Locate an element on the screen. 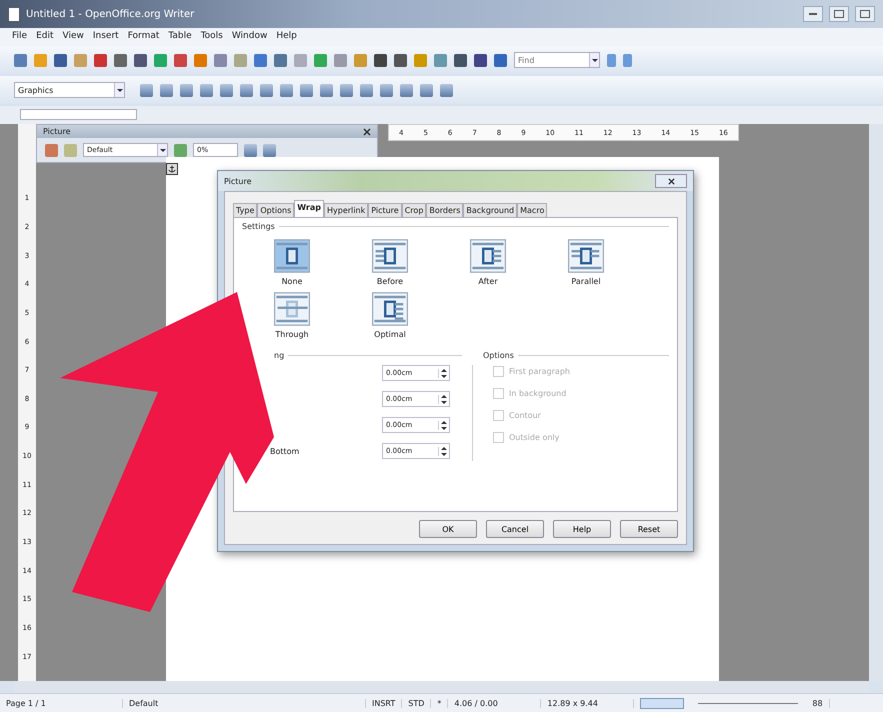 Image resolution: width=883 pixels, height=712 pixels. find-input: Find is located at coordinates (548, 60).